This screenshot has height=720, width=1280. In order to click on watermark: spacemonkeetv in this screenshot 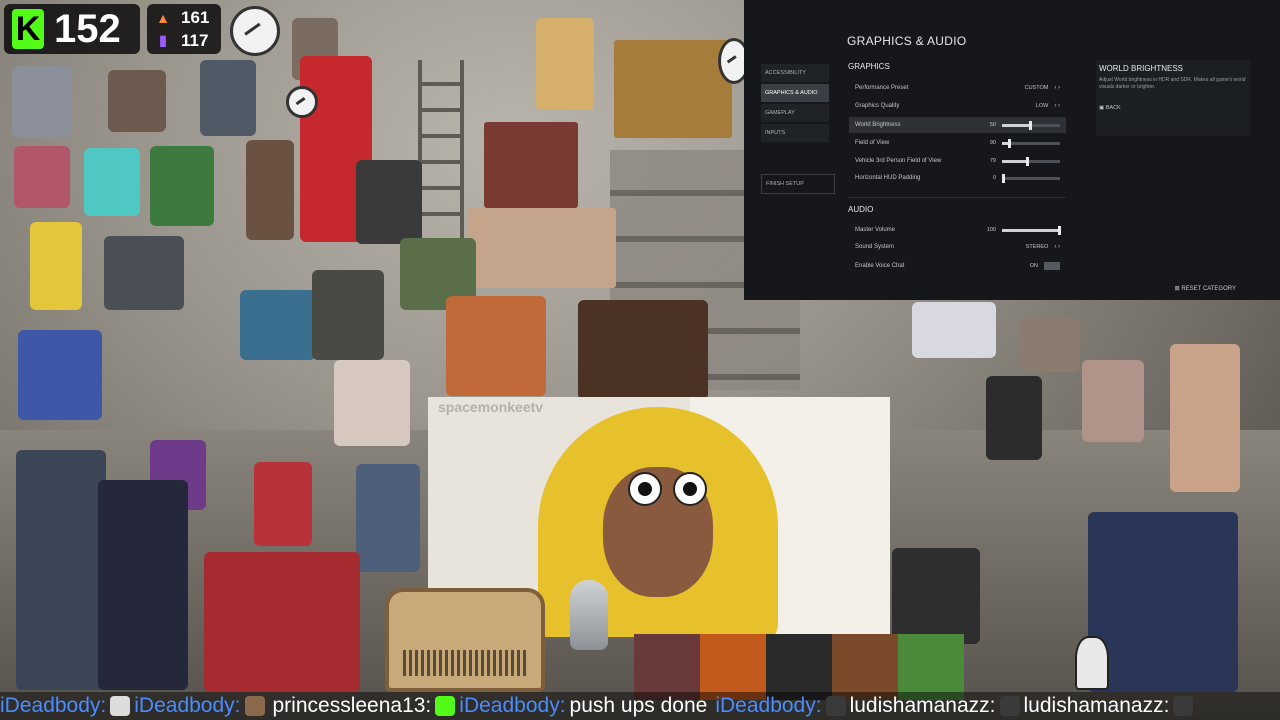, I will do `click(491, 407)`.